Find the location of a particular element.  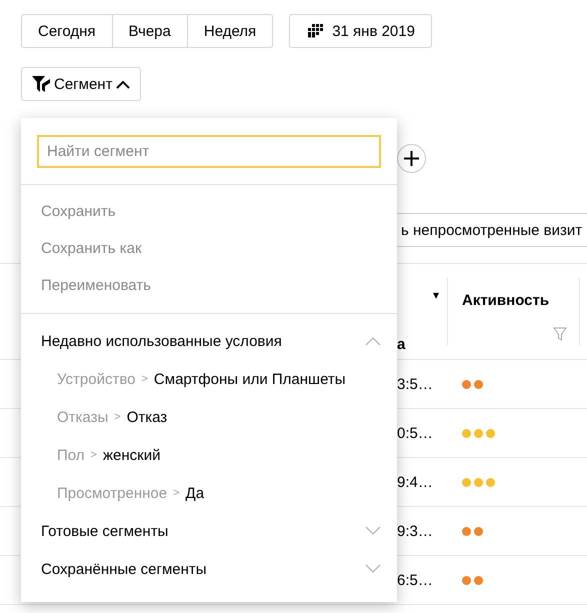

date-preset-button: Неделя is located at coordinates (230, 31).